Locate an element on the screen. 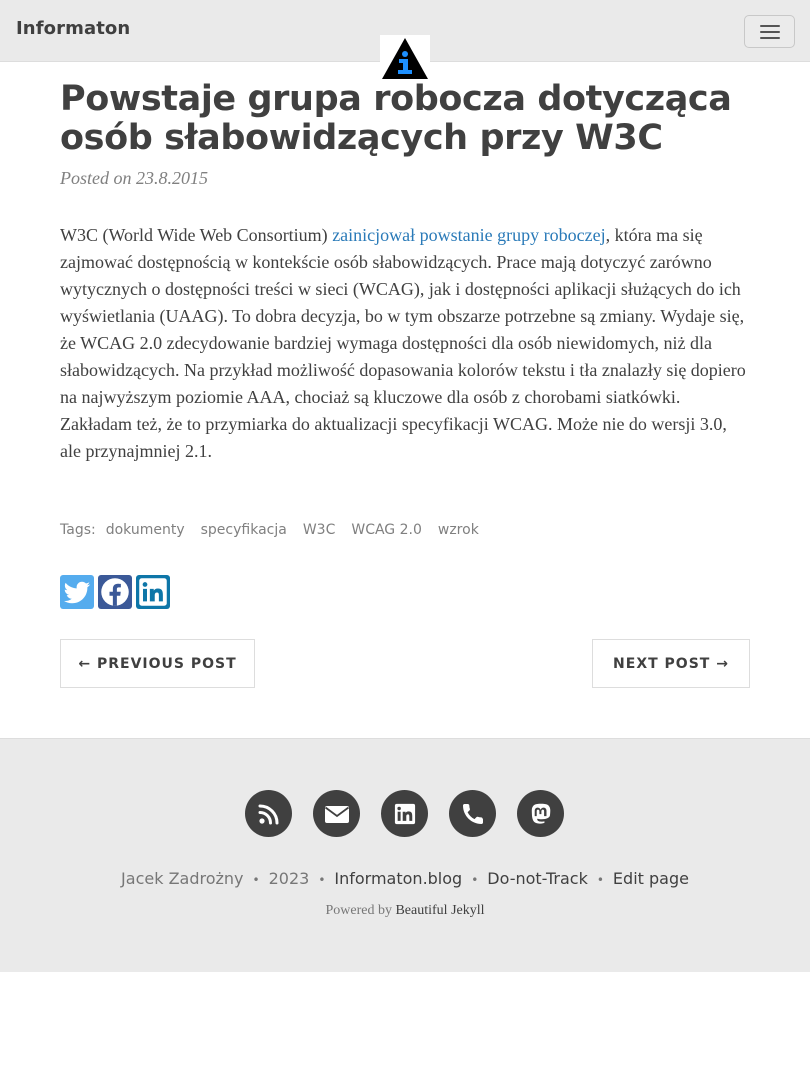 The image size is (810, 1080). phone-icon is located at coordinates (472, 813).